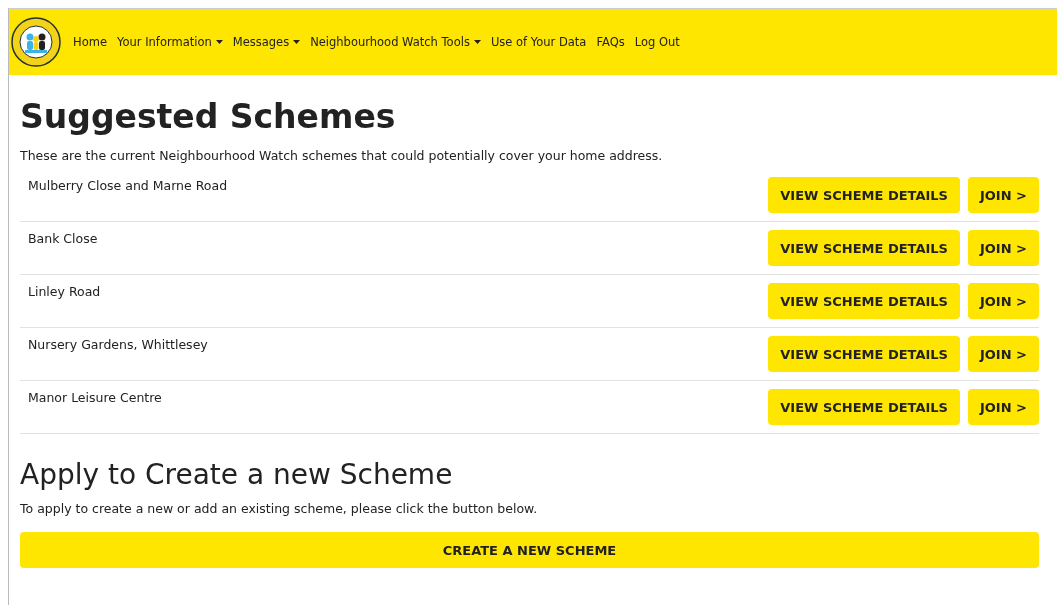 The image size is (1057, 605). Describe the element at coordinates (169, 42) in the screenshot. I see `nav-dropdown: Your Information` at that location.